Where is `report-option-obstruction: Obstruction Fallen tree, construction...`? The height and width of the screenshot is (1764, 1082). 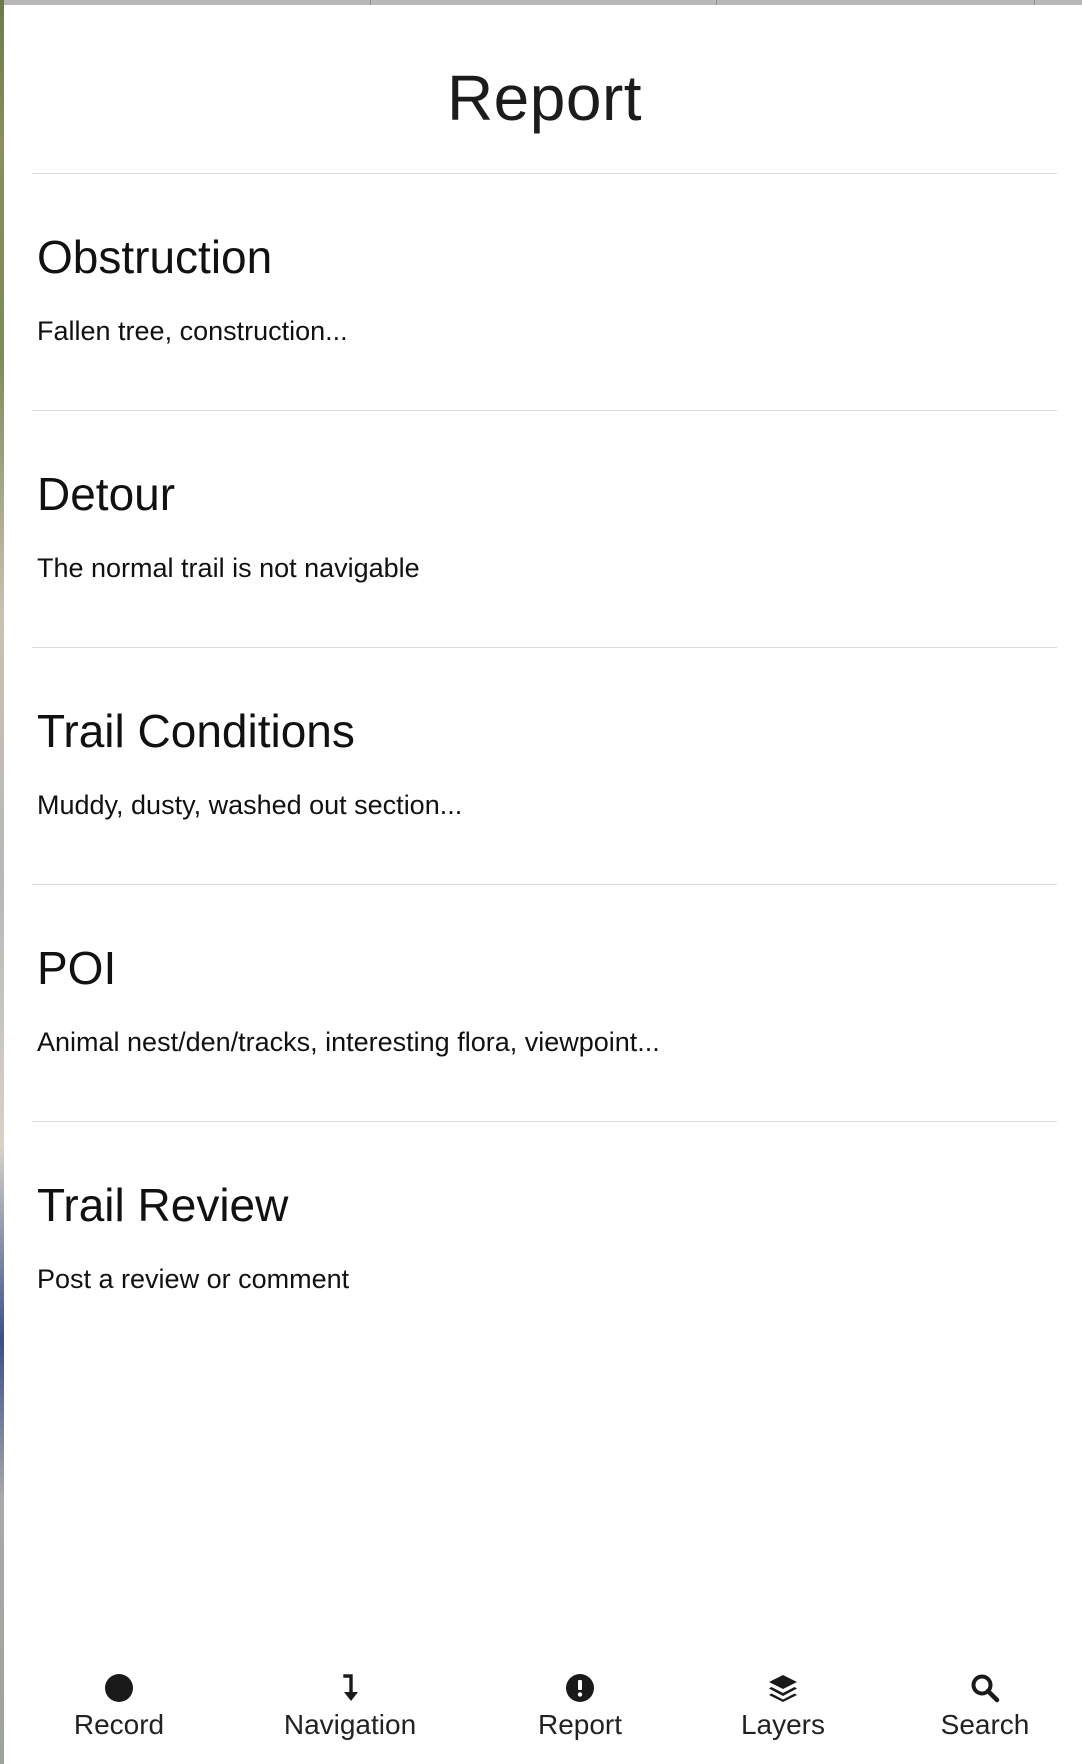
report-option-obstruction: Obstruction Fallen tree, construction... is located at coordinates (544, 292).